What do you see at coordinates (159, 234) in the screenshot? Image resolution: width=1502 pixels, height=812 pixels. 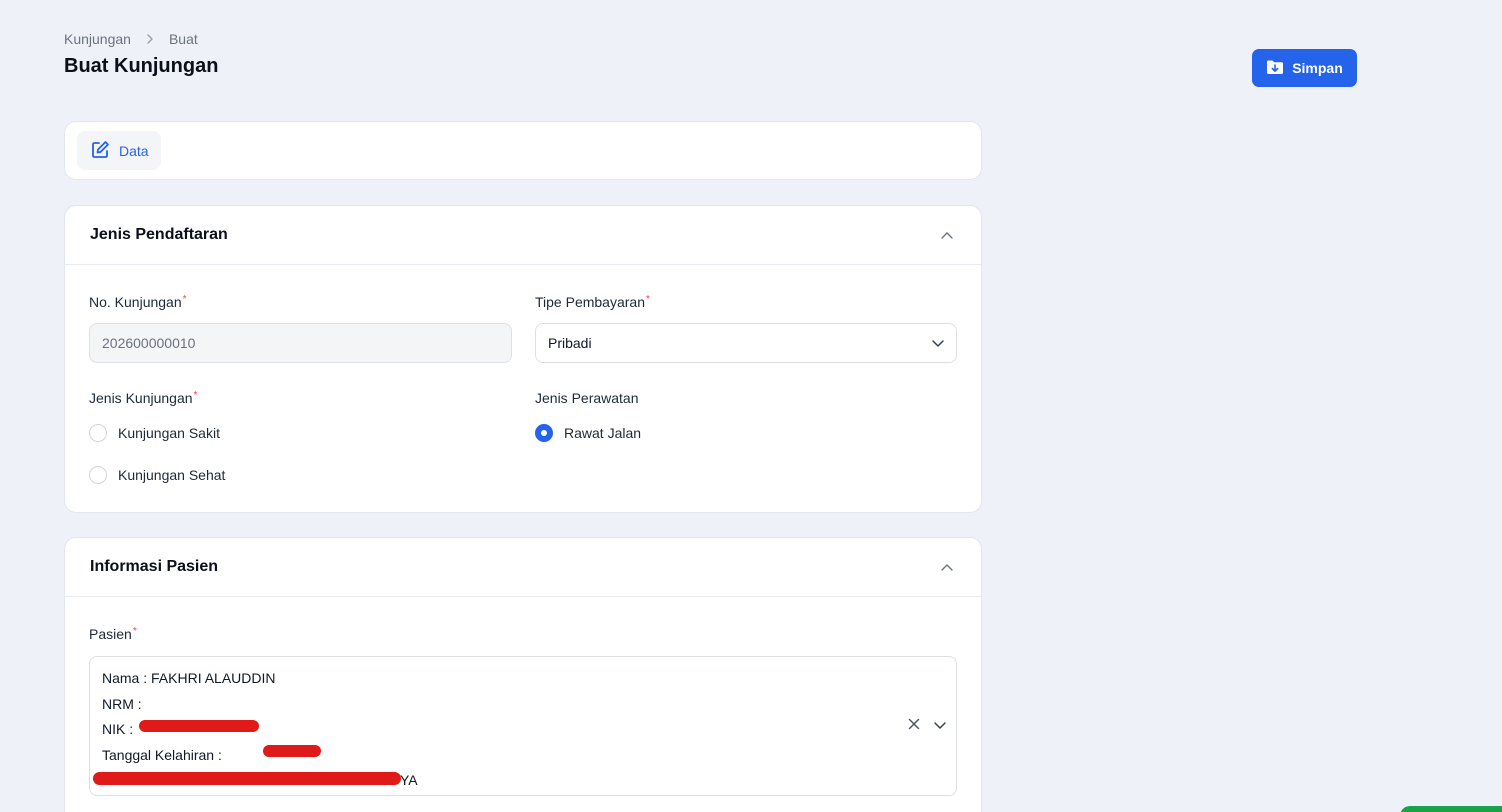 I see `section-title: Jenis Pendaftaran` at bounding box center [159, 234].